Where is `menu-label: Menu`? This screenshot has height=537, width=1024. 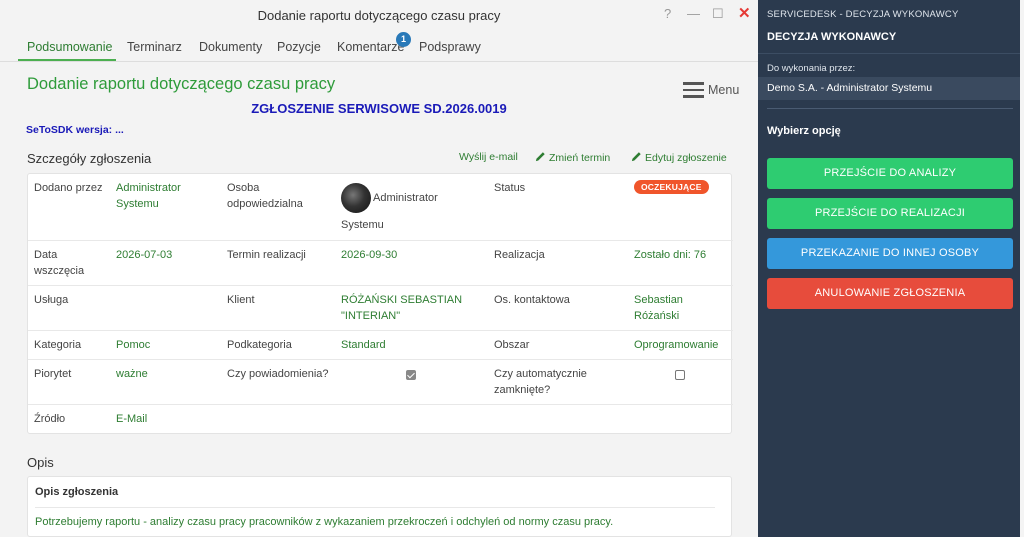 menu-label: Menu is located at coordinates (724, 90).